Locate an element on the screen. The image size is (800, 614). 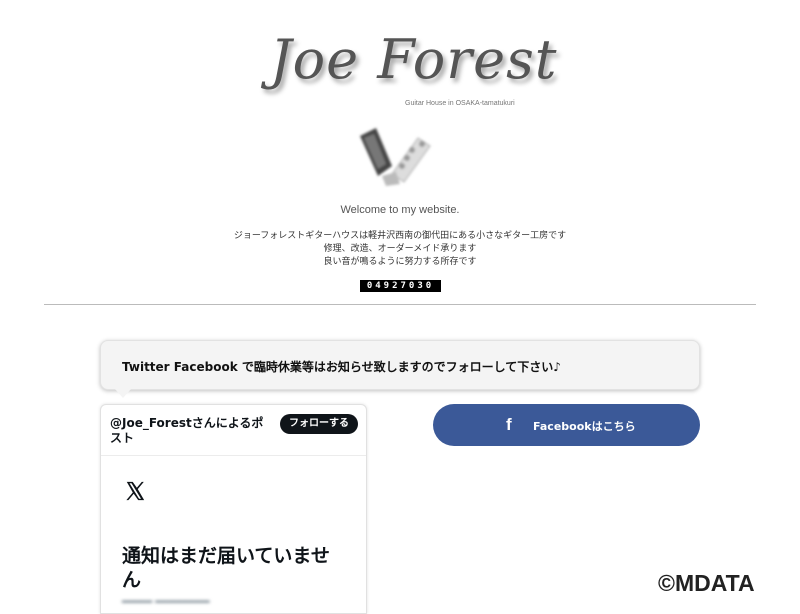
intro-line: 良い音が鳴るように努力する所存です is located at coordinates (400, 262).